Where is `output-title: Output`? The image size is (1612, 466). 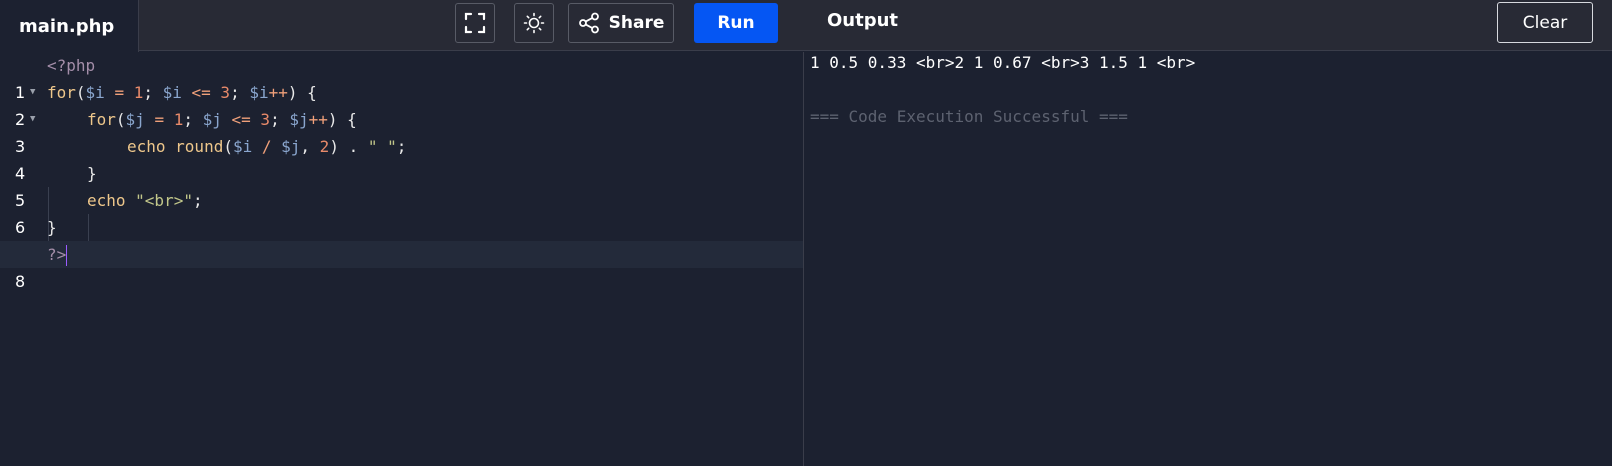 output-title: Output is located at coordinates (863, 20).